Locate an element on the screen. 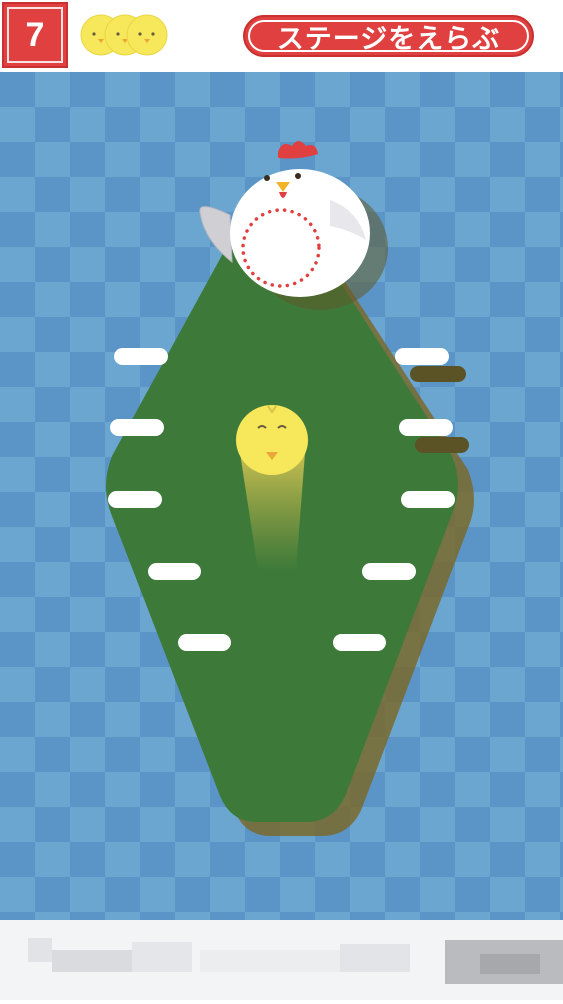  stage-number: 7 is located at coordinates (35, 35).